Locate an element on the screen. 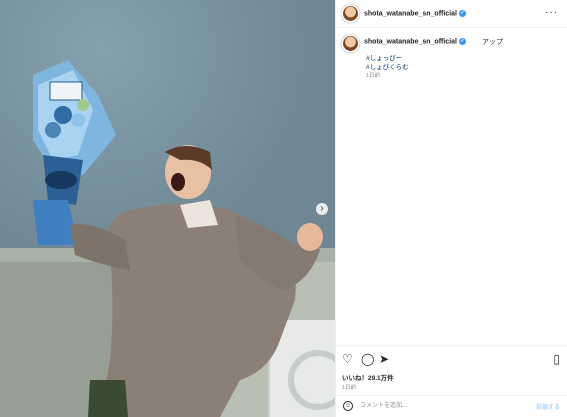  smiley-icon: ☺ is located at coordinates (348, 406).